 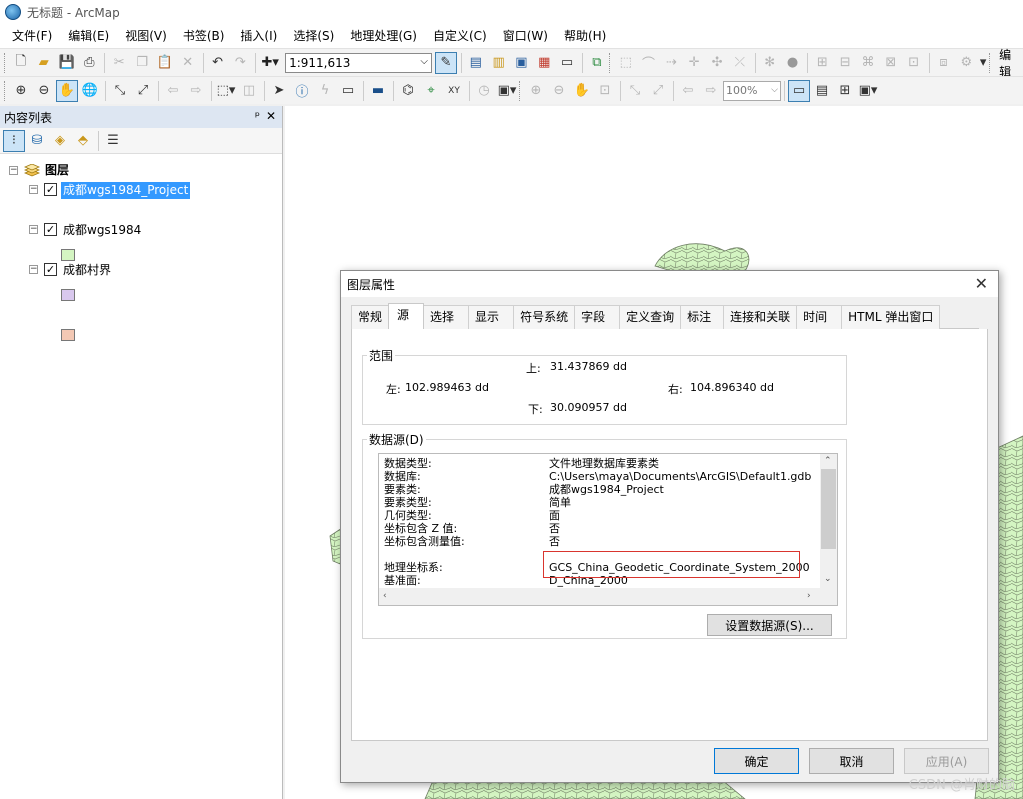 I want to click on menu-view: 视图(V), so click(x=146, y=36).